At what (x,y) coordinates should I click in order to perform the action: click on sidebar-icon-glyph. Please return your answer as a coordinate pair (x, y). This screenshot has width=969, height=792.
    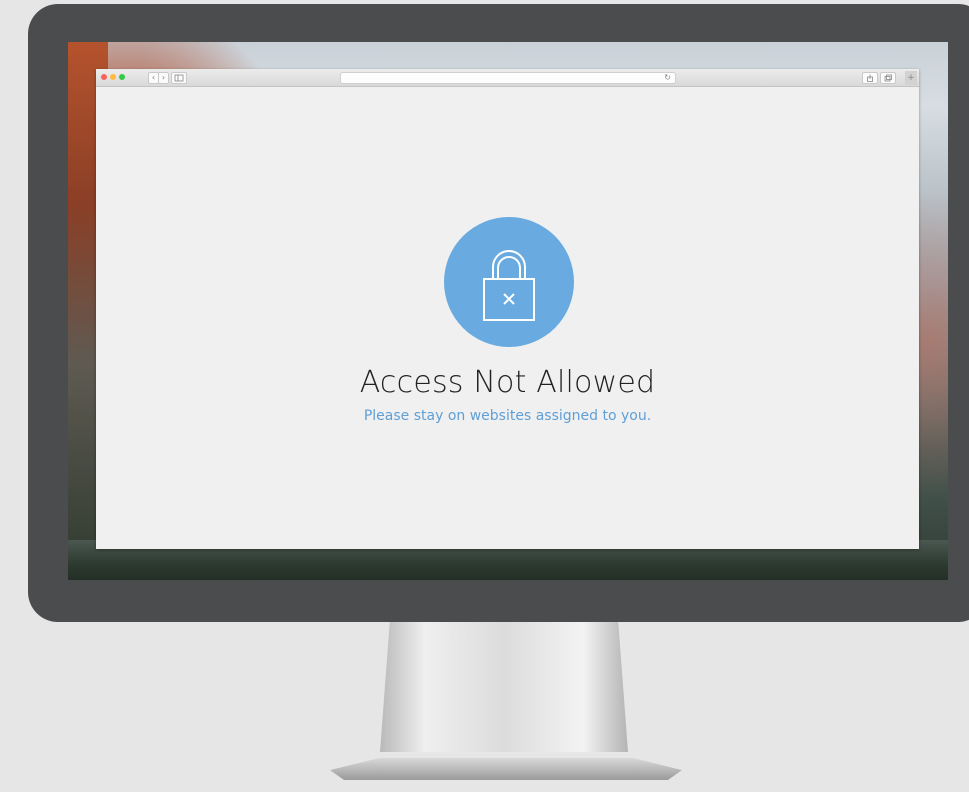
    Looking at the image, I should click on (179, 78).